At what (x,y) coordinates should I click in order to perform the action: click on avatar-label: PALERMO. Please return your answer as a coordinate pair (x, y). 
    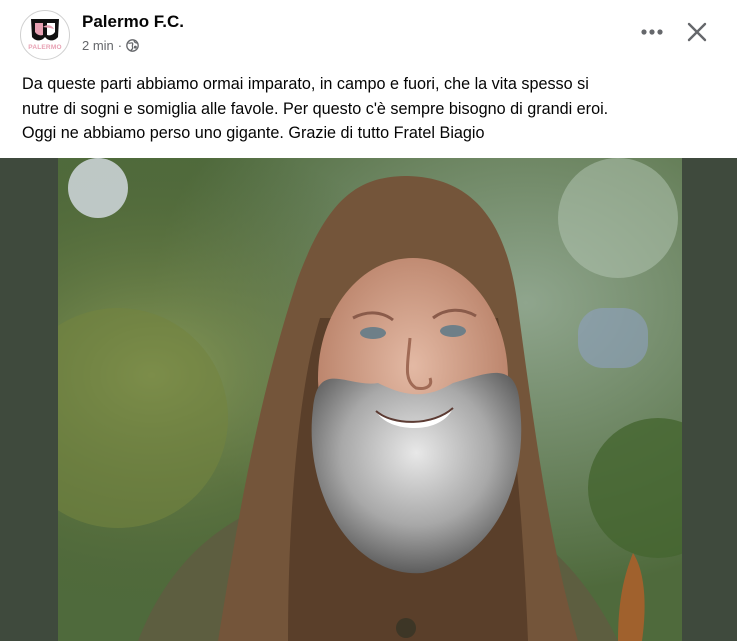
    Looking at the image, I should click on (45, 47).